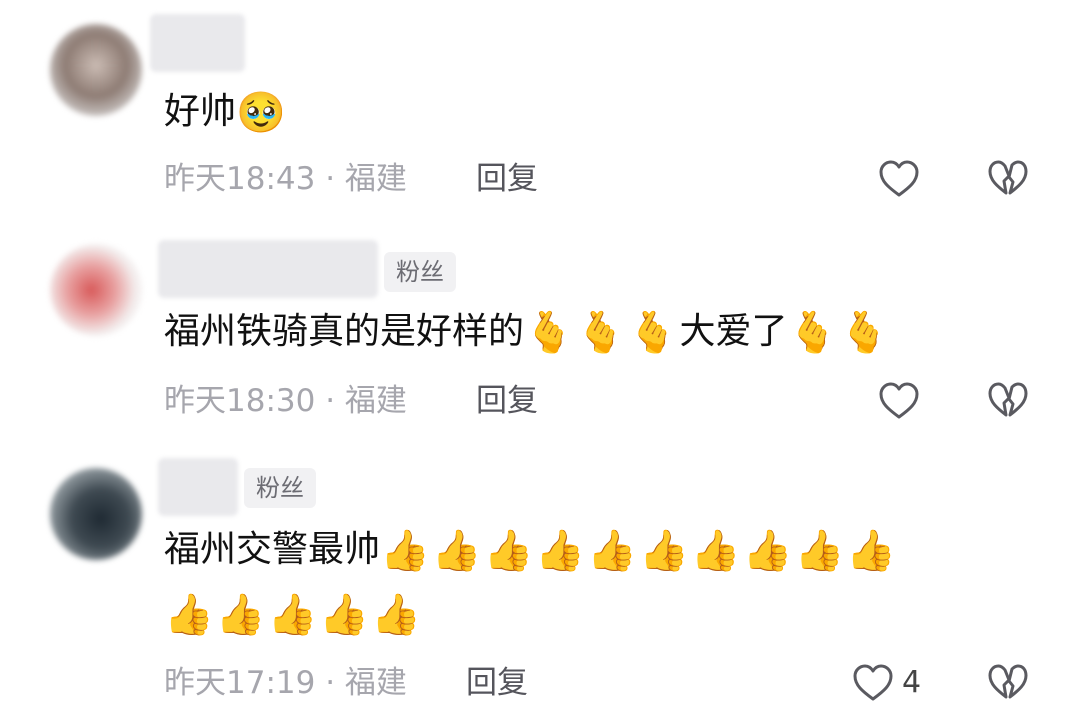 This screenshot has height=719, width=1080. I want to click on emoji-sequence: 🥹, so click(262, 113).